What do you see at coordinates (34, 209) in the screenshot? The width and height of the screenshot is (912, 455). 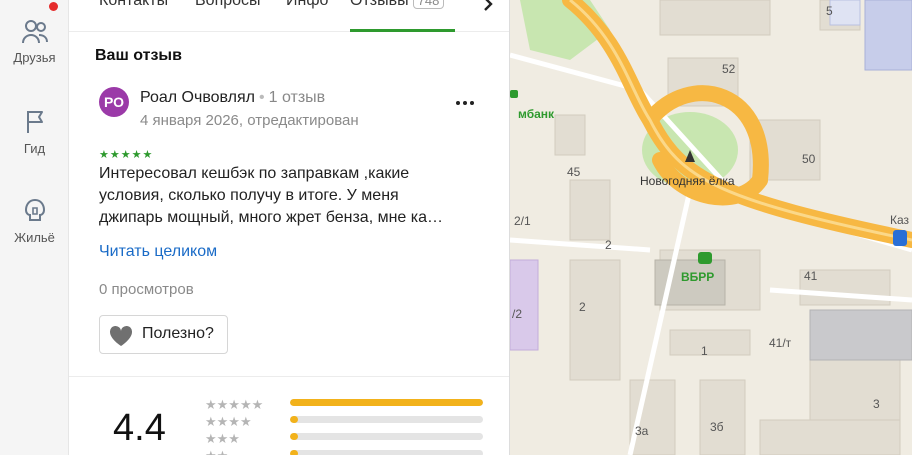 I see `housing-icon` at bounding box center [34, 209].